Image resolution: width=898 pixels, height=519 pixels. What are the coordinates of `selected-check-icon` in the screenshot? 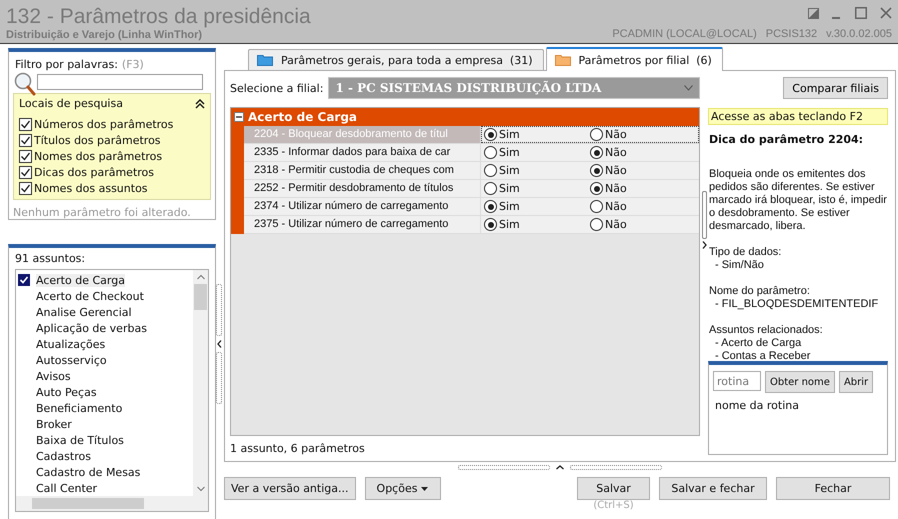 It's located at (24, 280).